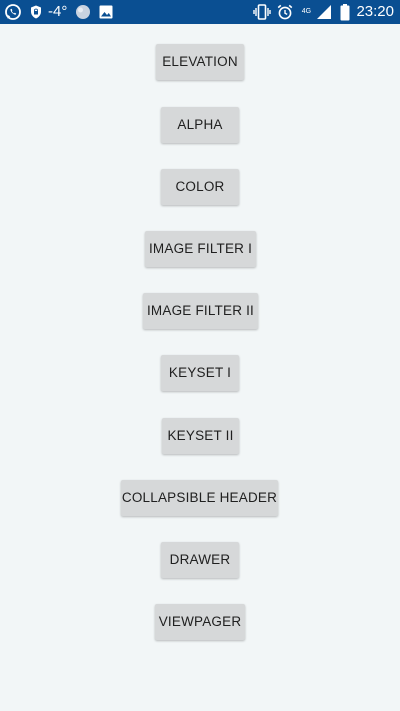 The height and width of the screenshot is (711, 400). What do you see at coordinates (345, 12) in the screenshot?
I see `battery-icon` at bounding box center [345, 12].